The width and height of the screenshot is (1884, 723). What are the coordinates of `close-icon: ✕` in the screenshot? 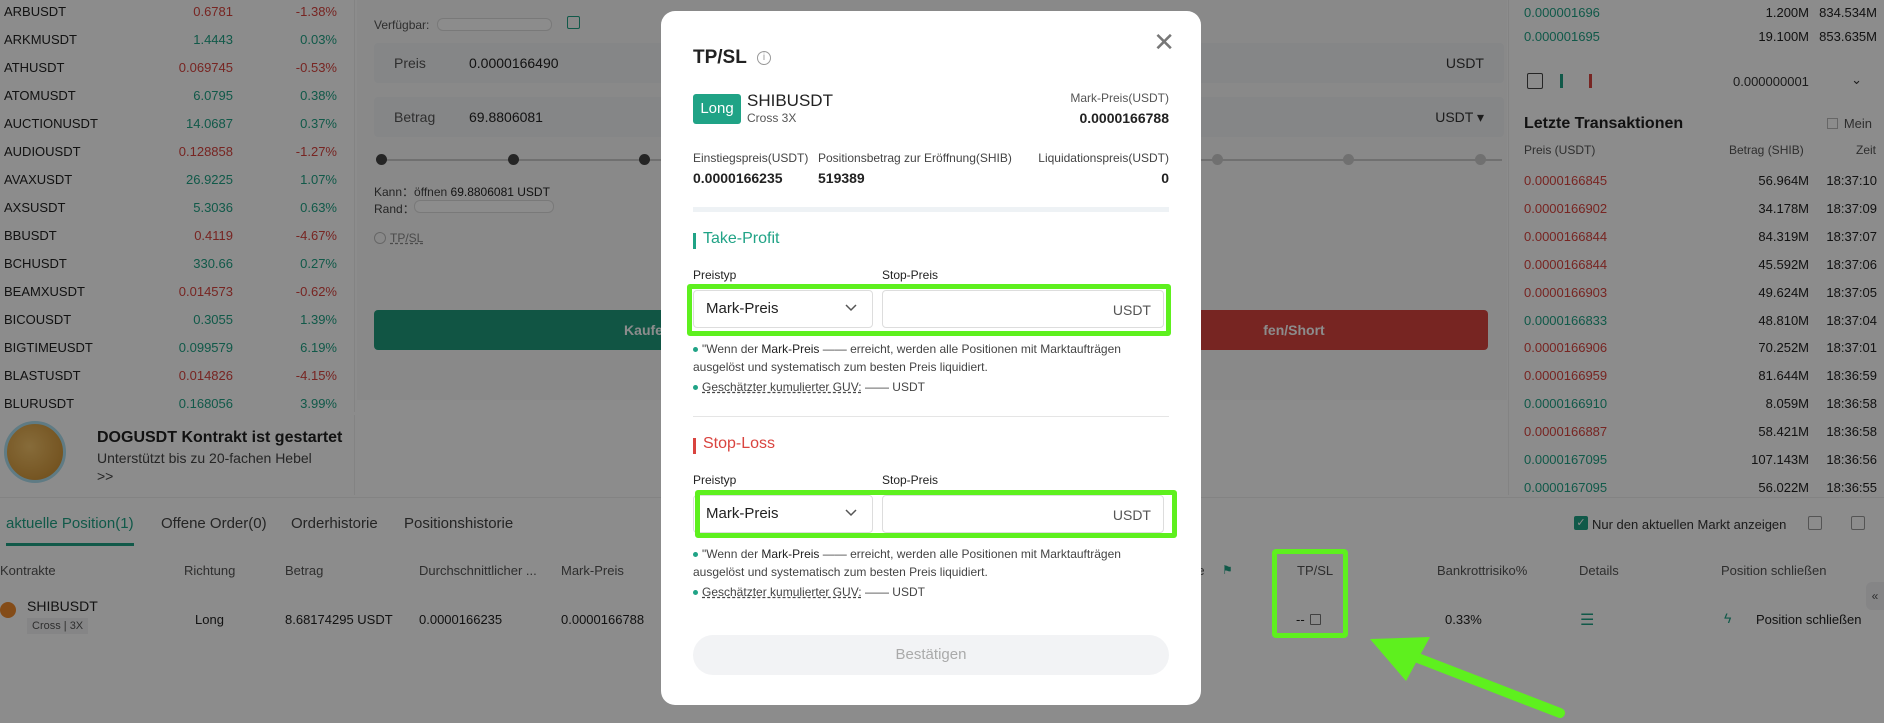 It's located at (1164, 42).